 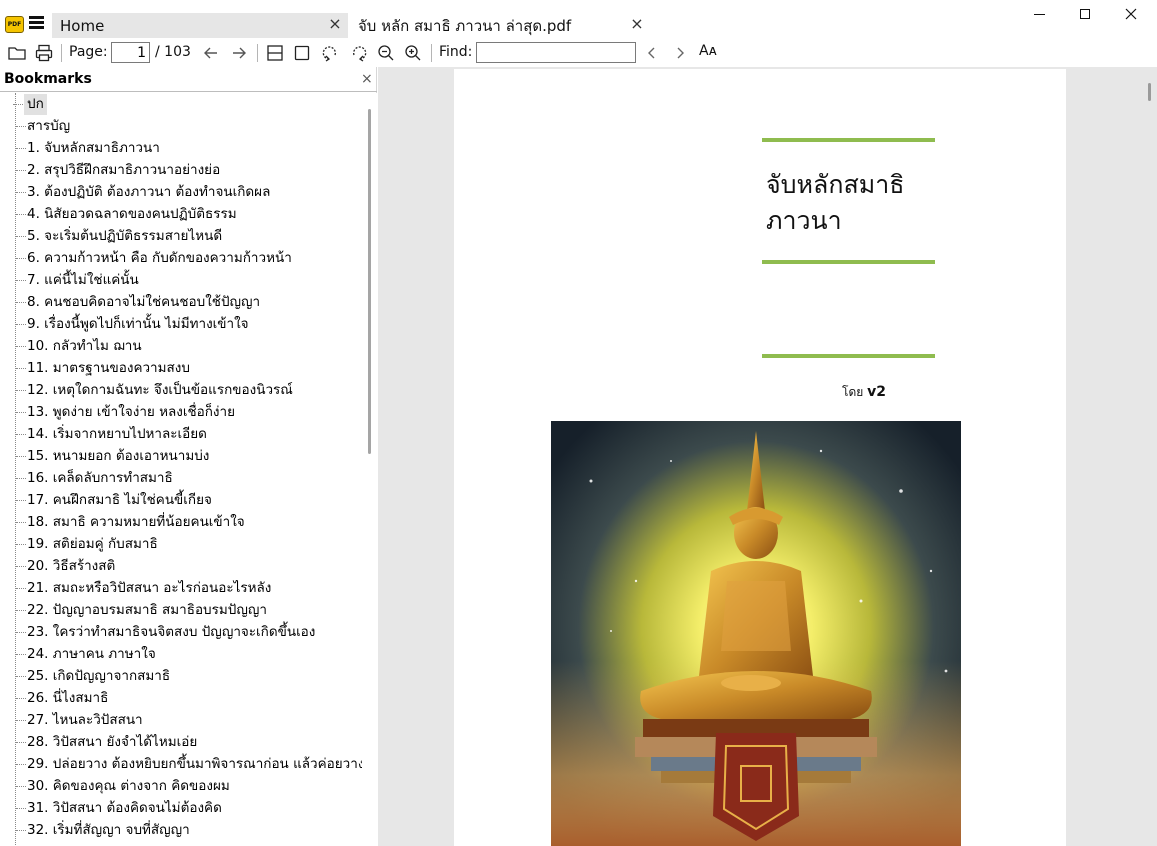 I want to click on byline: โดย v2, so click(x=864, y=392).